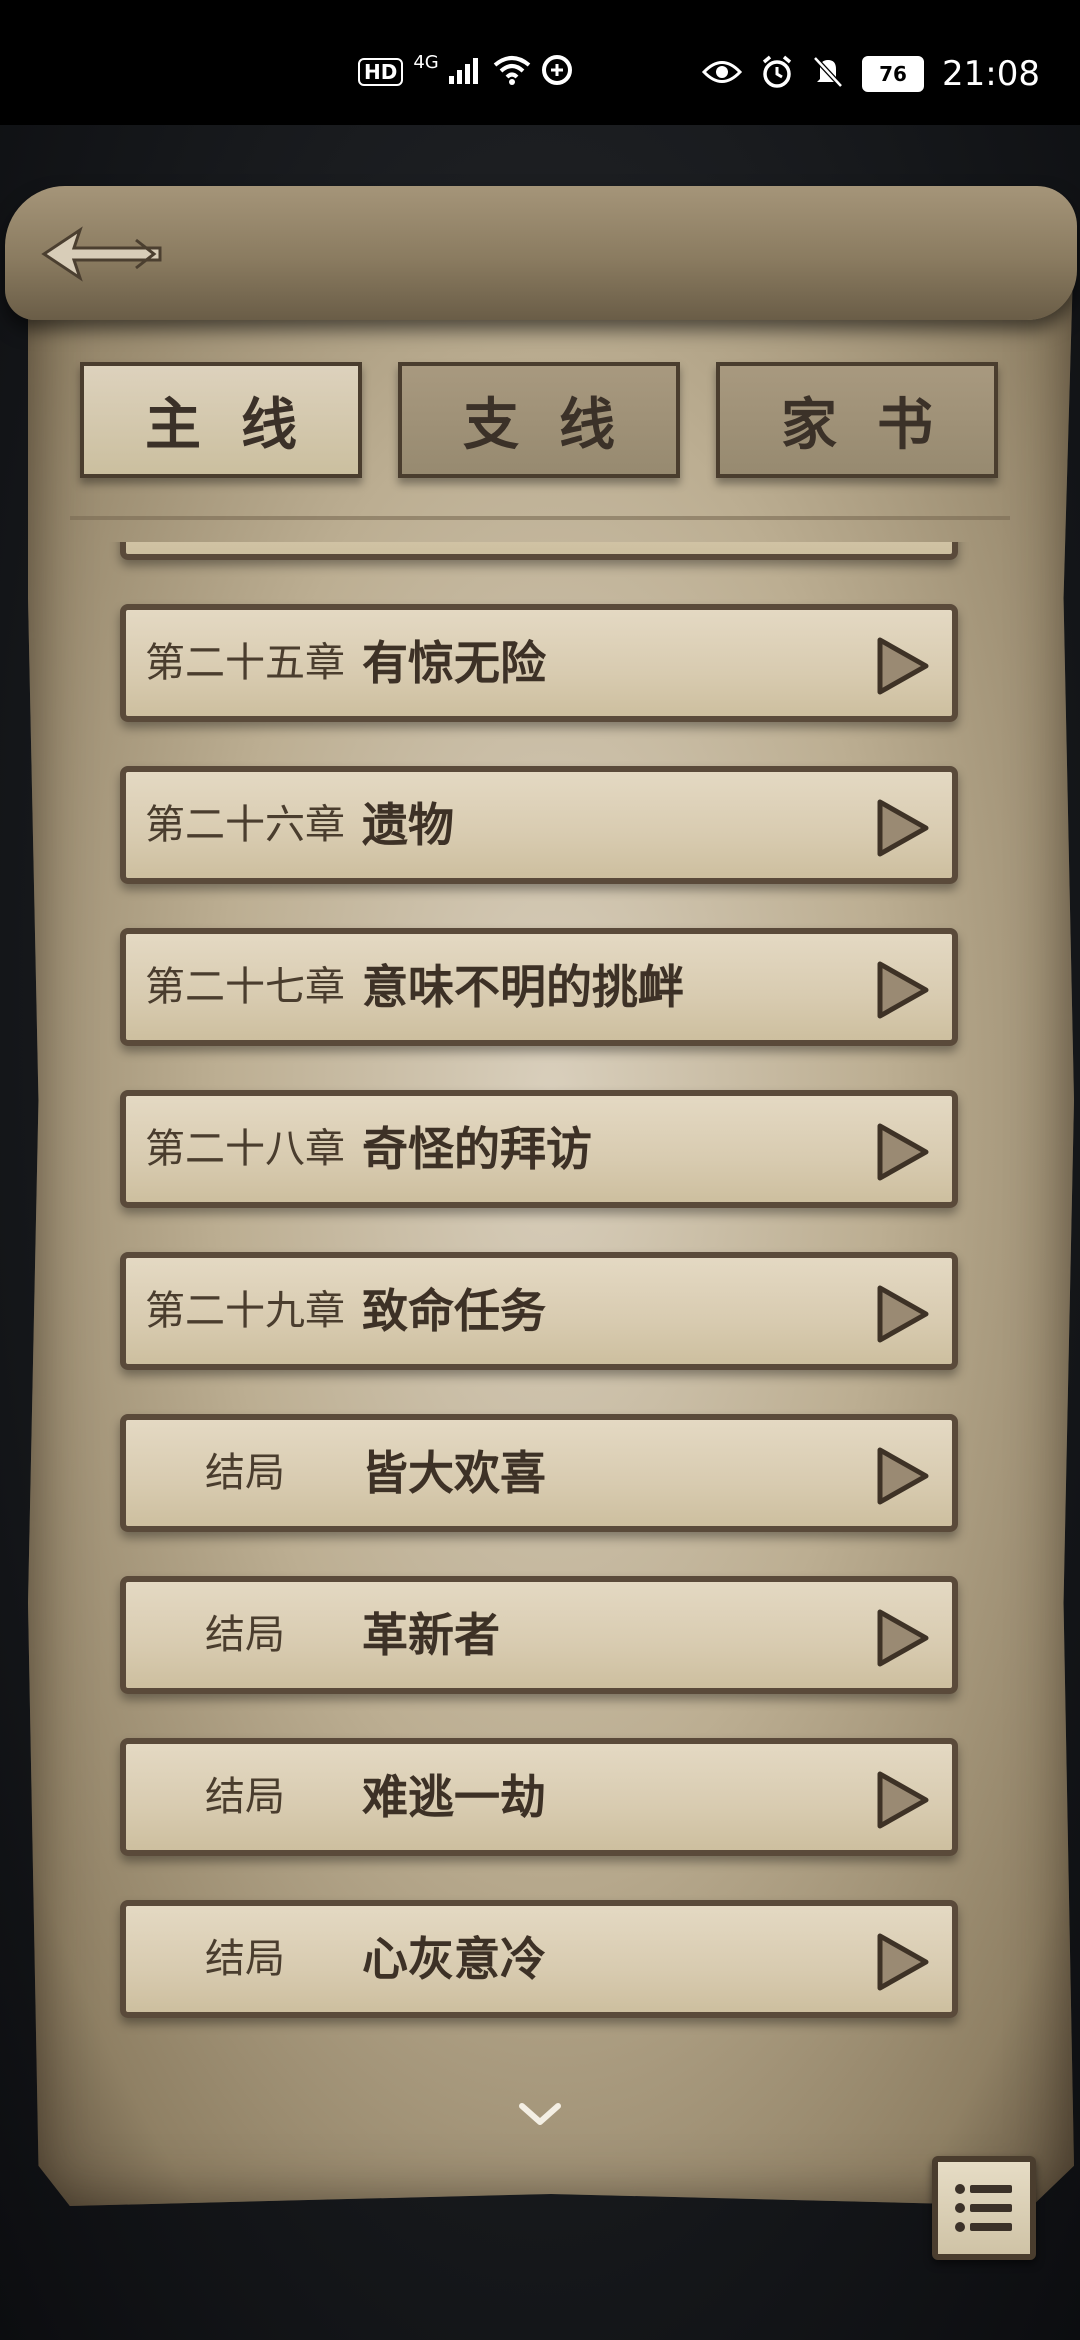 The width and height of the screenshot is (1080, 2340). I want to click on status-left-icons: HD 4G, so click(465, 70).